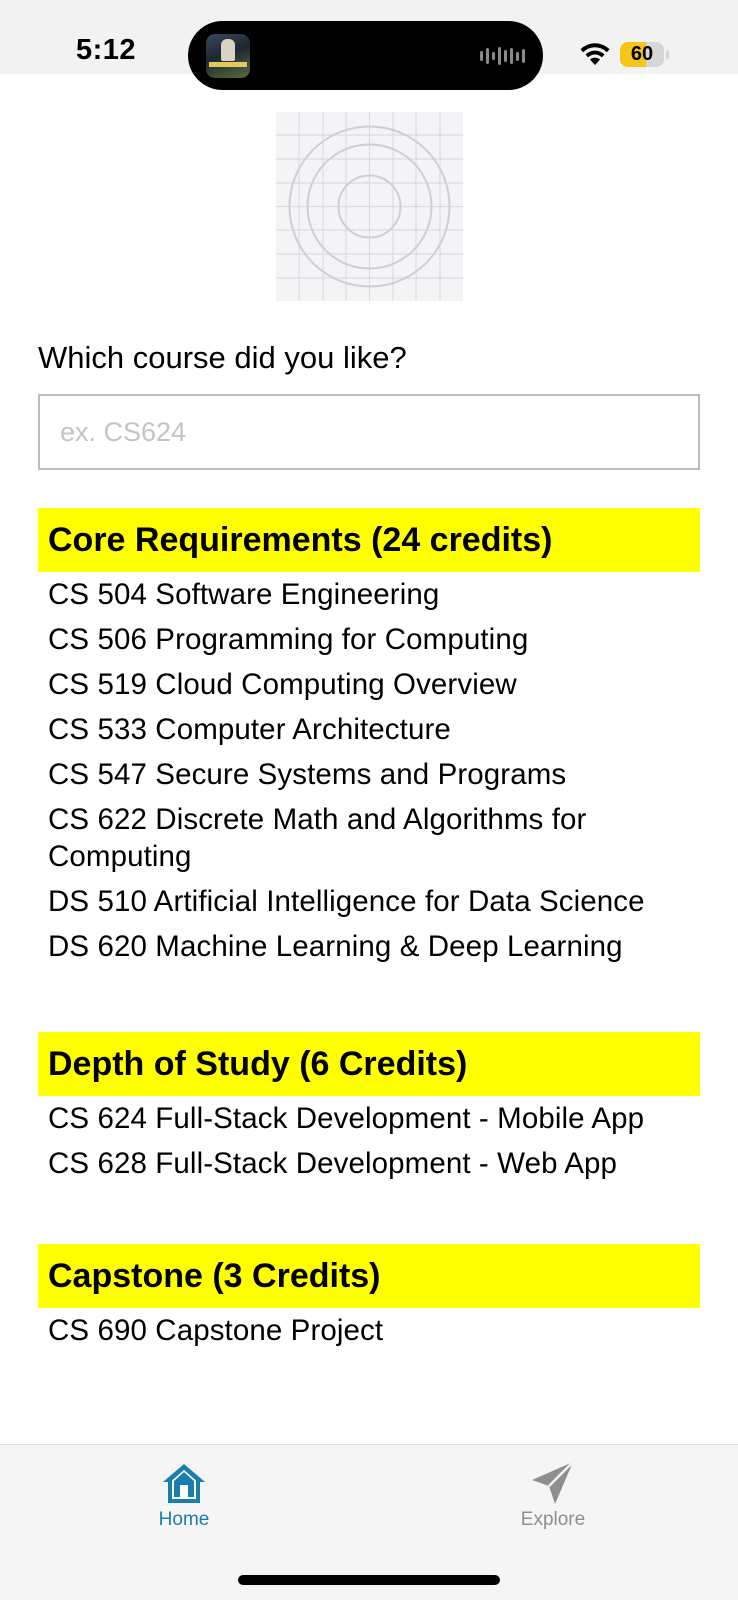 The height and width of the screenshot is (1600, 738). What do you see at coordinates (595, 54) in the screenshot?
I see `wifi-icon` at bounding box center [595, 54].